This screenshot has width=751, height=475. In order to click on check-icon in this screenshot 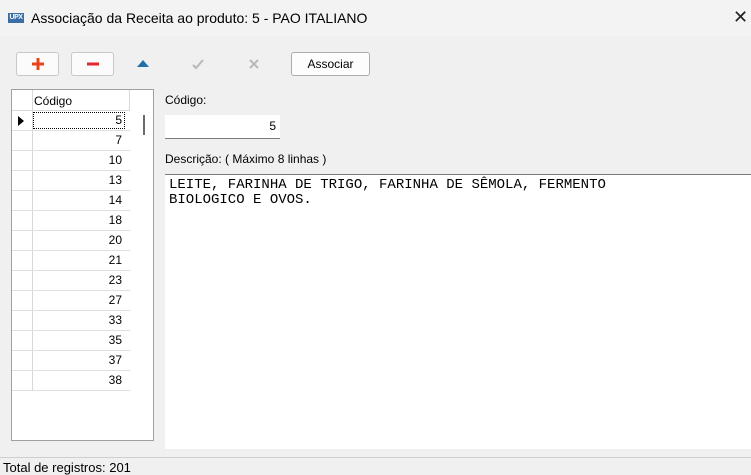, I will do `click(197, 64)`.